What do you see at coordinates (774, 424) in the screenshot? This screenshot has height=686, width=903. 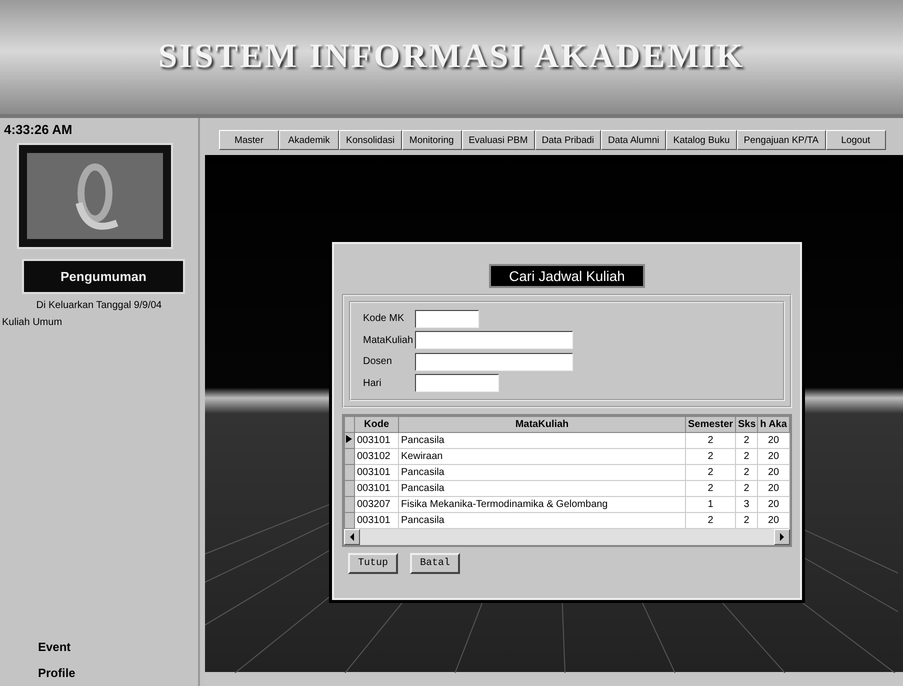 I see `column-header: h Aka` at bounding box center [774, 424].